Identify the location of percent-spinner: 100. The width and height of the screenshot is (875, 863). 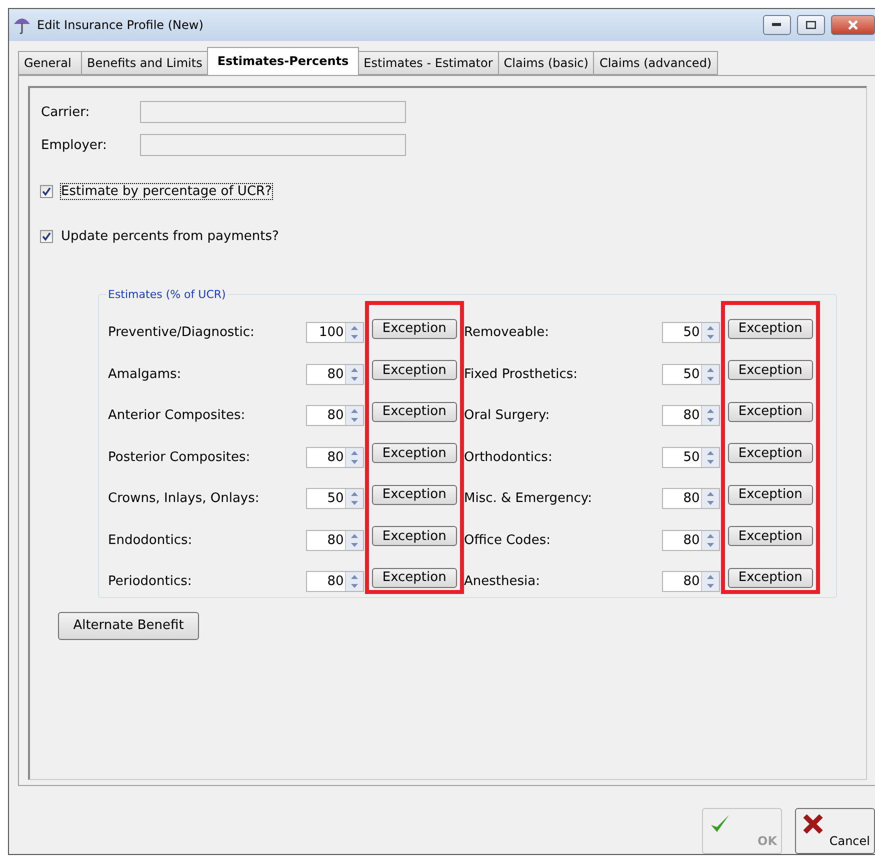
(335, 333).